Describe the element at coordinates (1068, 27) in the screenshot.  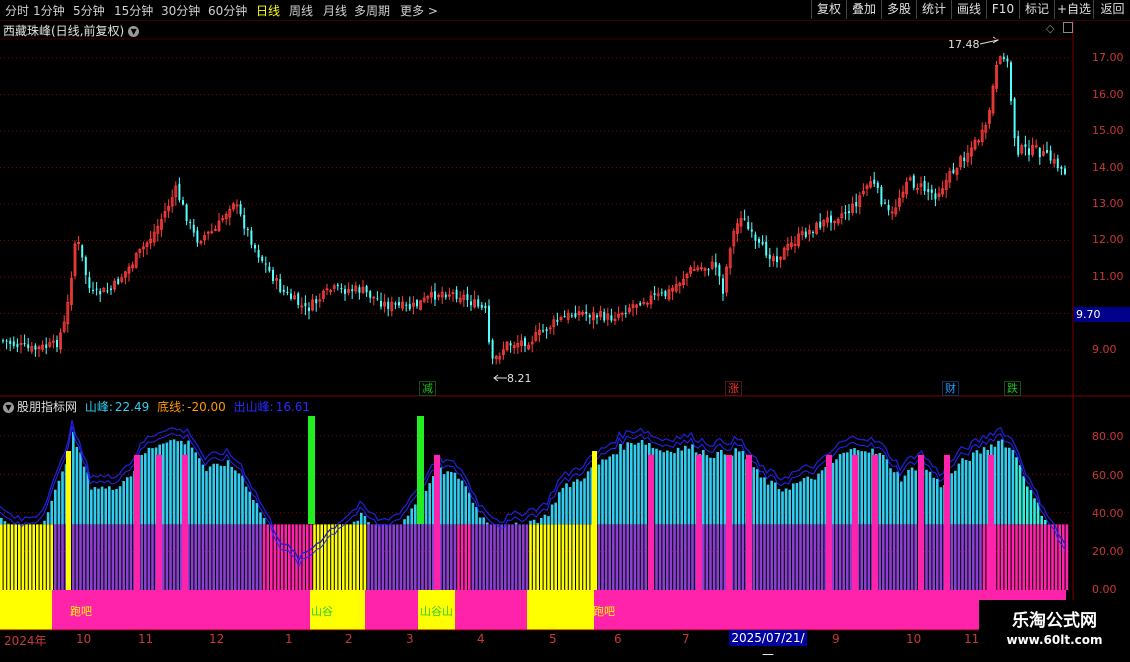
I see `window-toggle-icon` at that location.